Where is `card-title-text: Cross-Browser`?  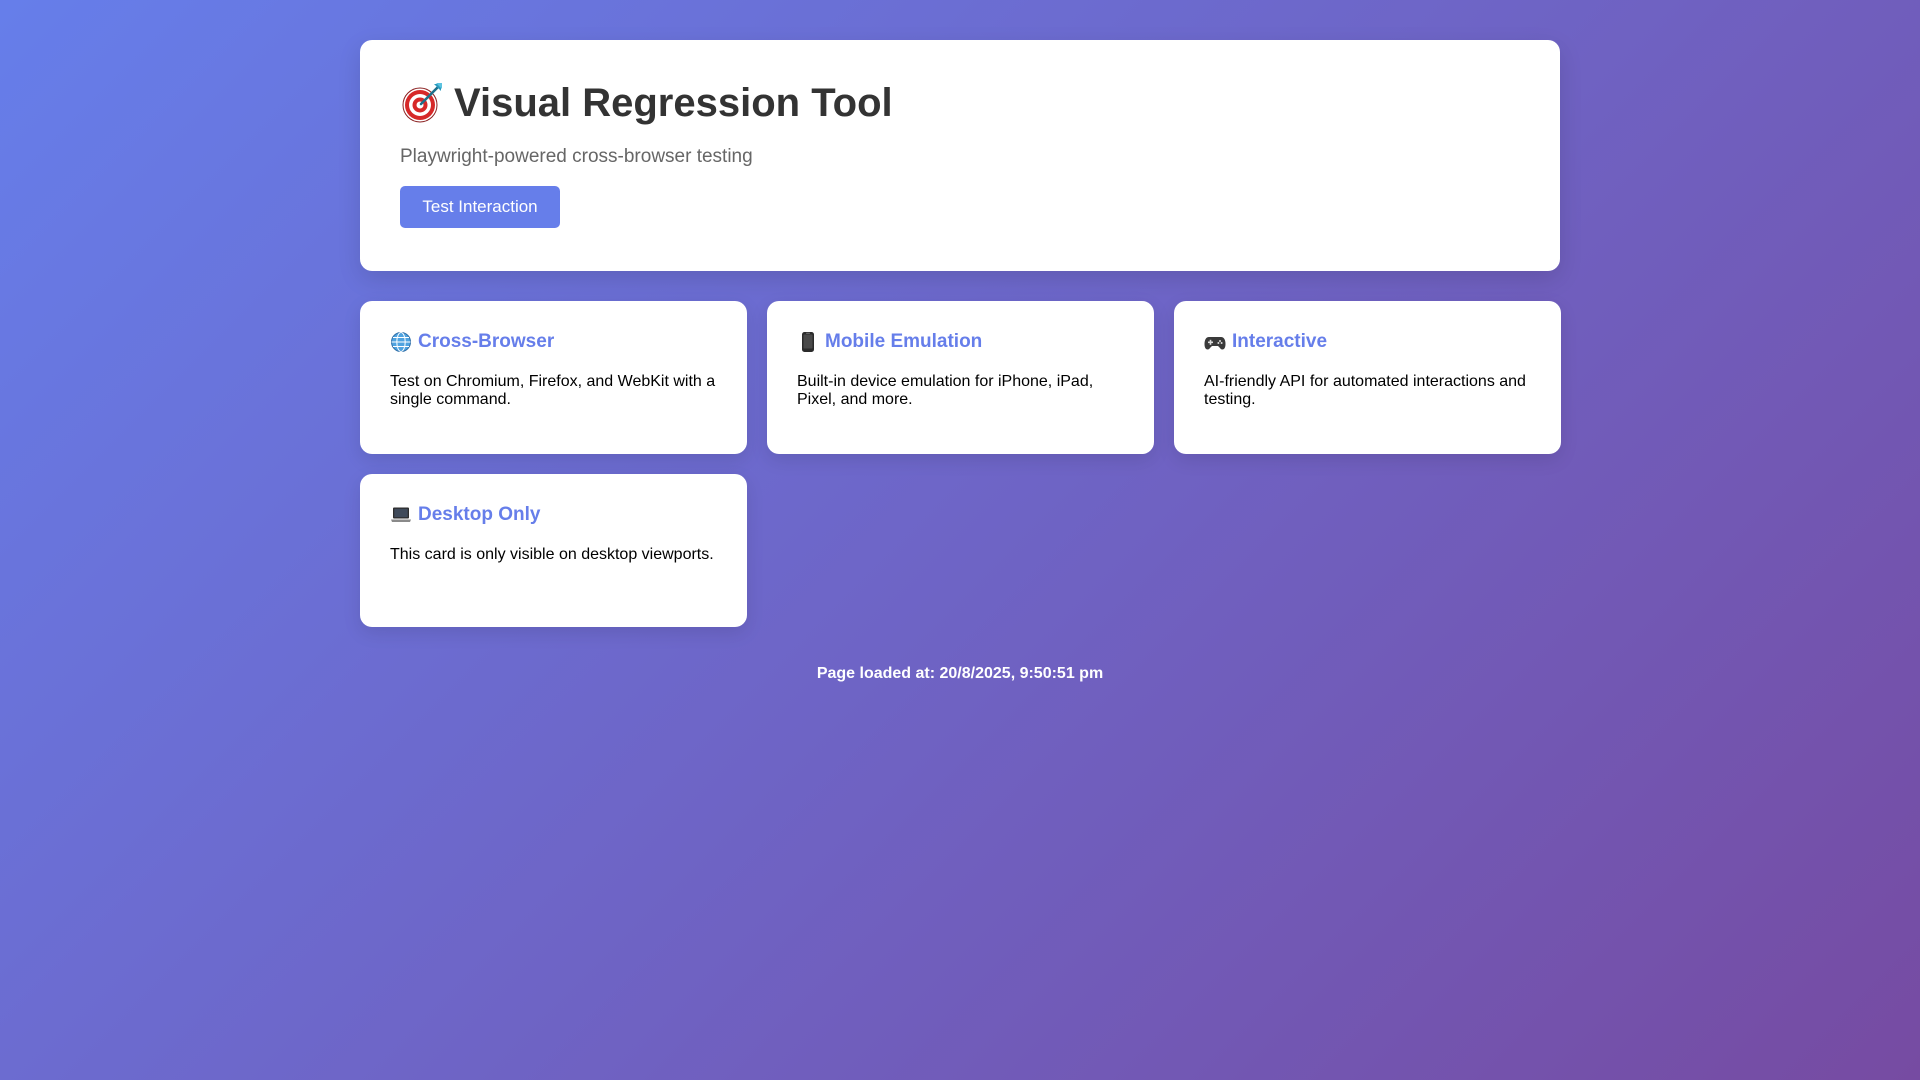
card-title-text: Cross-Browser is located at coordinates (486, 341).